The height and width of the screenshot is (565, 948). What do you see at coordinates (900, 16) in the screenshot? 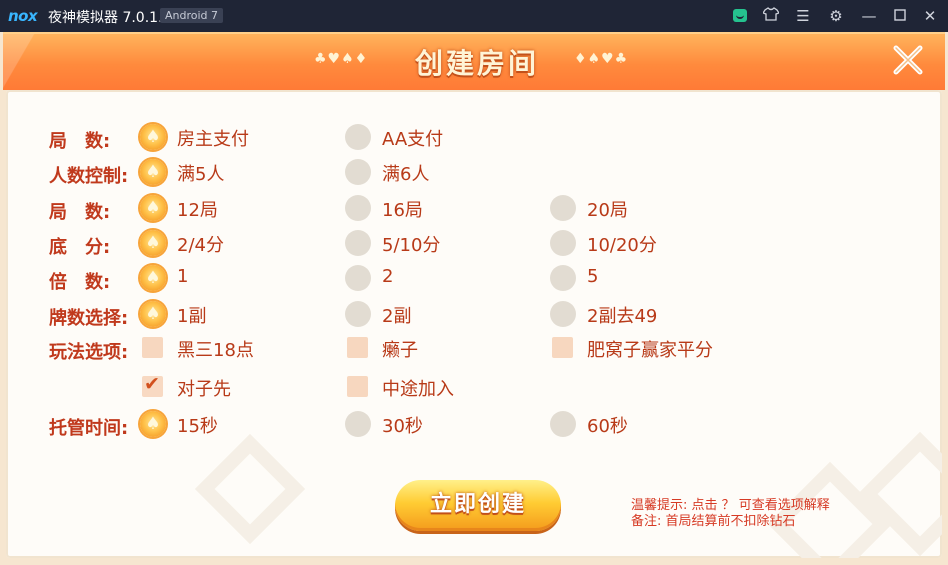
I see `maximize-icon` at bounding box center [900, 16].